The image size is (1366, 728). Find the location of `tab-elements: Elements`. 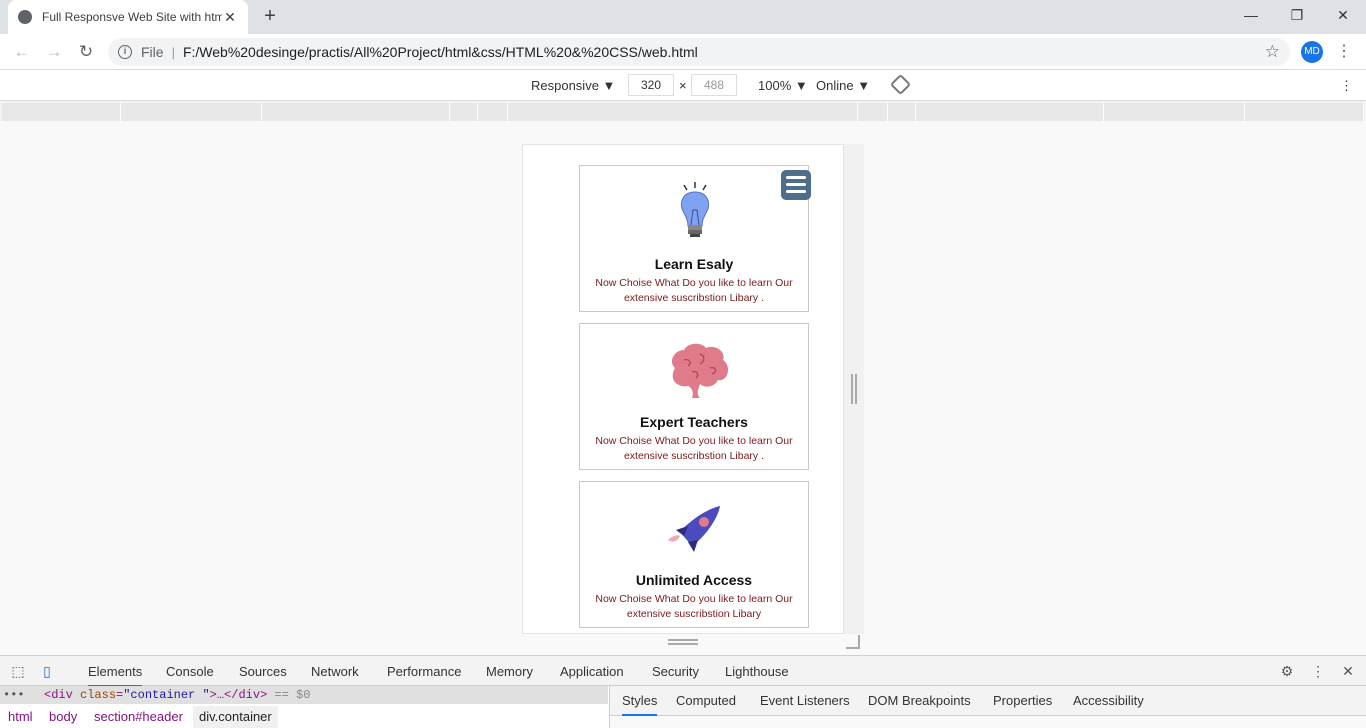

tab-elements: Elements is located at coordinates (115, 675).